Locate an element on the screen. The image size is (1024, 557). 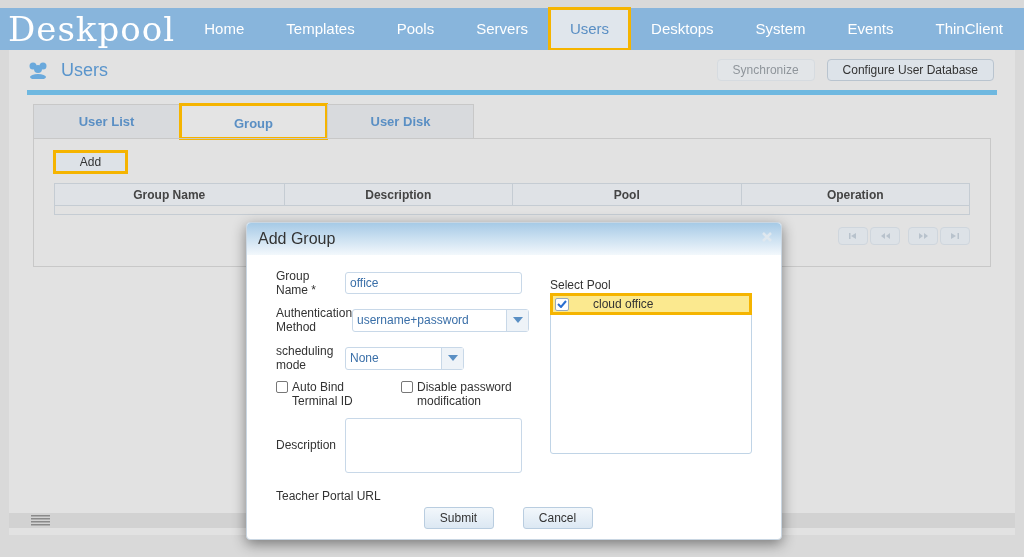
users-icon is located at coordinates (38, 70).